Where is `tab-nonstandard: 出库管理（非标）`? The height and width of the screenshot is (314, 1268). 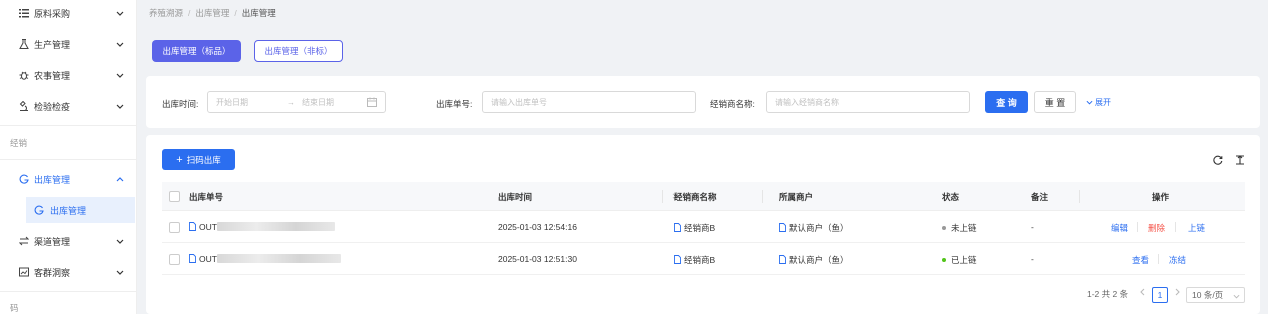
tab-nonstandard: 出库管理（非标） is located at coordinates (298, 51).